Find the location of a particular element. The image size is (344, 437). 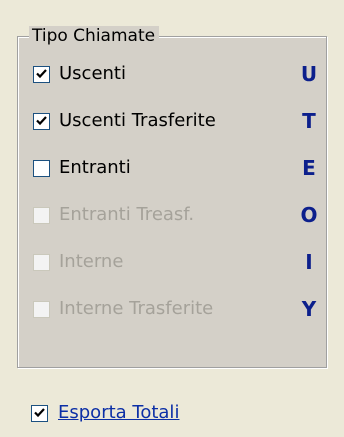

checkbox-entranti is located at coordinates (41, 168).